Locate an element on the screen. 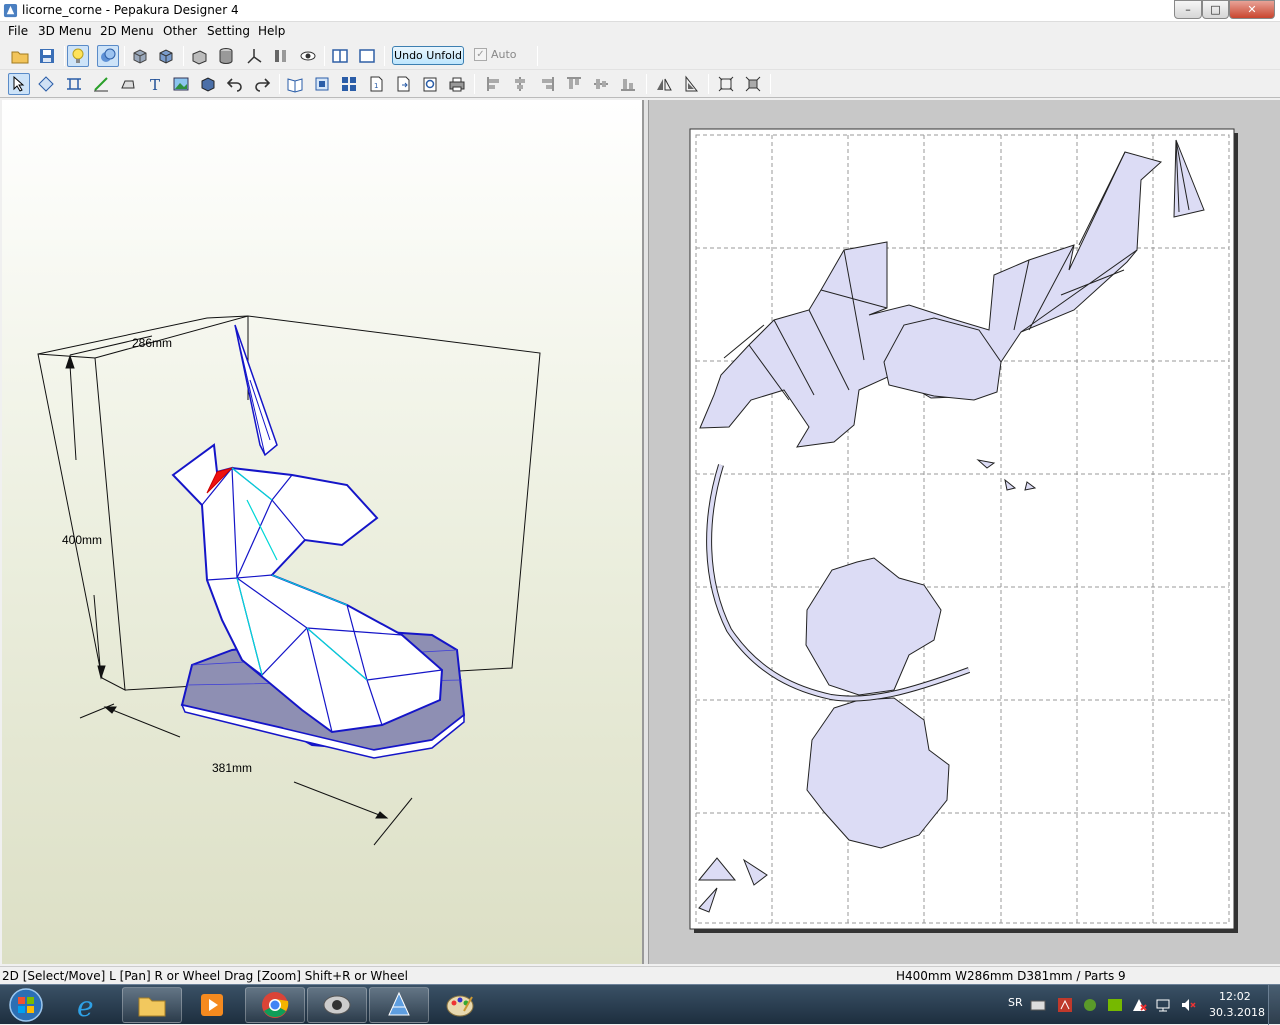 This screenshot has width=1280, height=1025. svg-text: e is located at coordinates (85, 1005).